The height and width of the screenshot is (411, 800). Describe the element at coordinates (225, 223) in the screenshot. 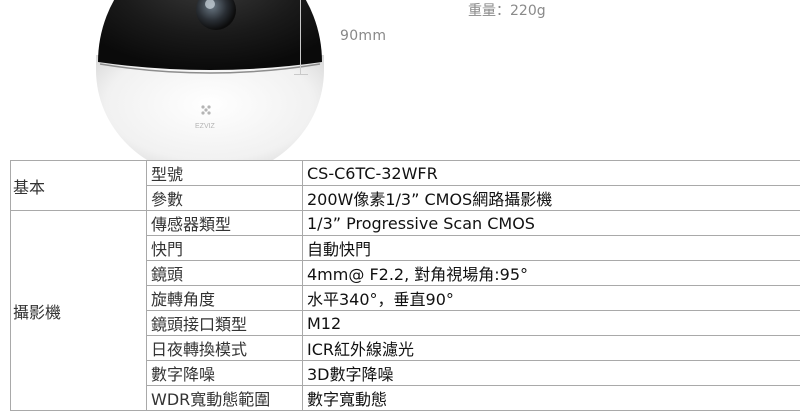

I see `spec-label: 傳感器類型` at that location.